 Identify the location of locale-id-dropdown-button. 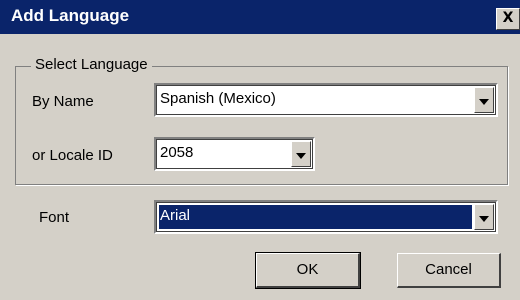
(301, 154).